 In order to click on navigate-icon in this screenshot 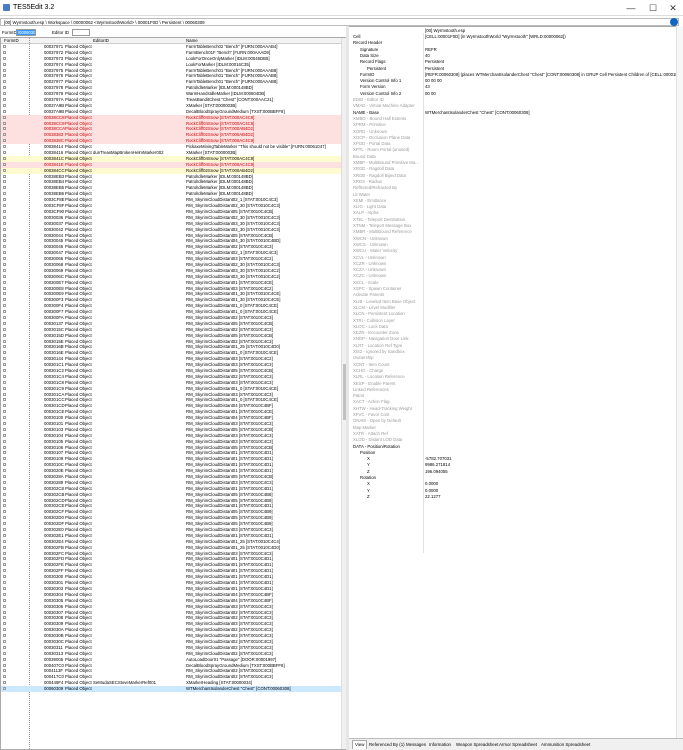, I will do `click(674, 22)`.